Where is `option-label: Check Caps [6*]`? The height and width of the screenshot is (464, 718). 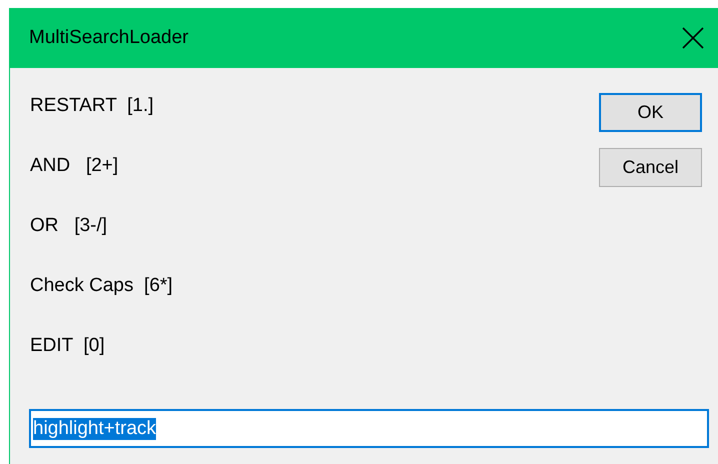
option-label: Check Caps [6*] is located at coordinates (101, 286).